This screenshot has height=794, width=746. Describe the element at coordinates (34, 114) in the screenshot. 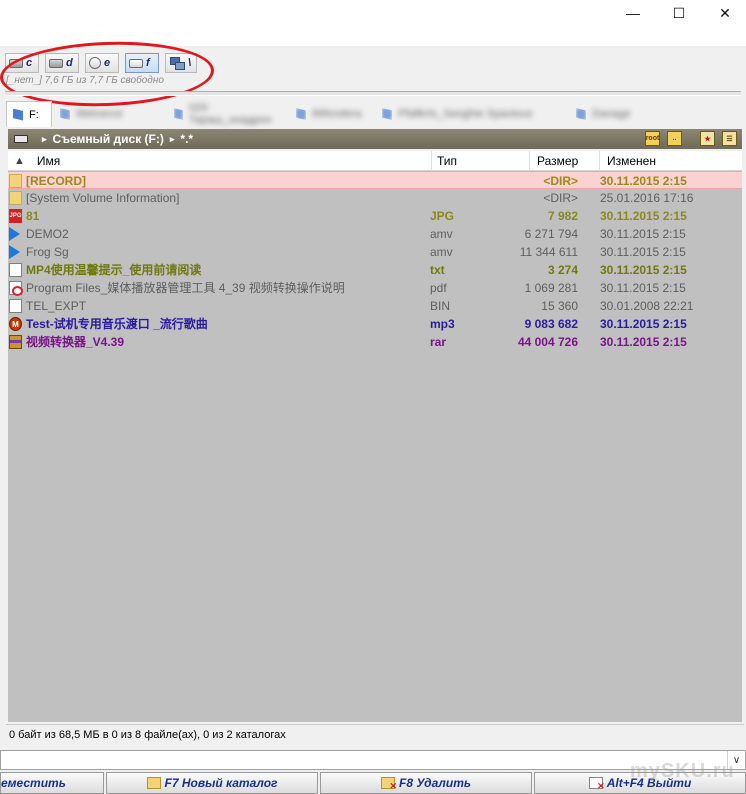

I see `tab-label: F:` at that location.